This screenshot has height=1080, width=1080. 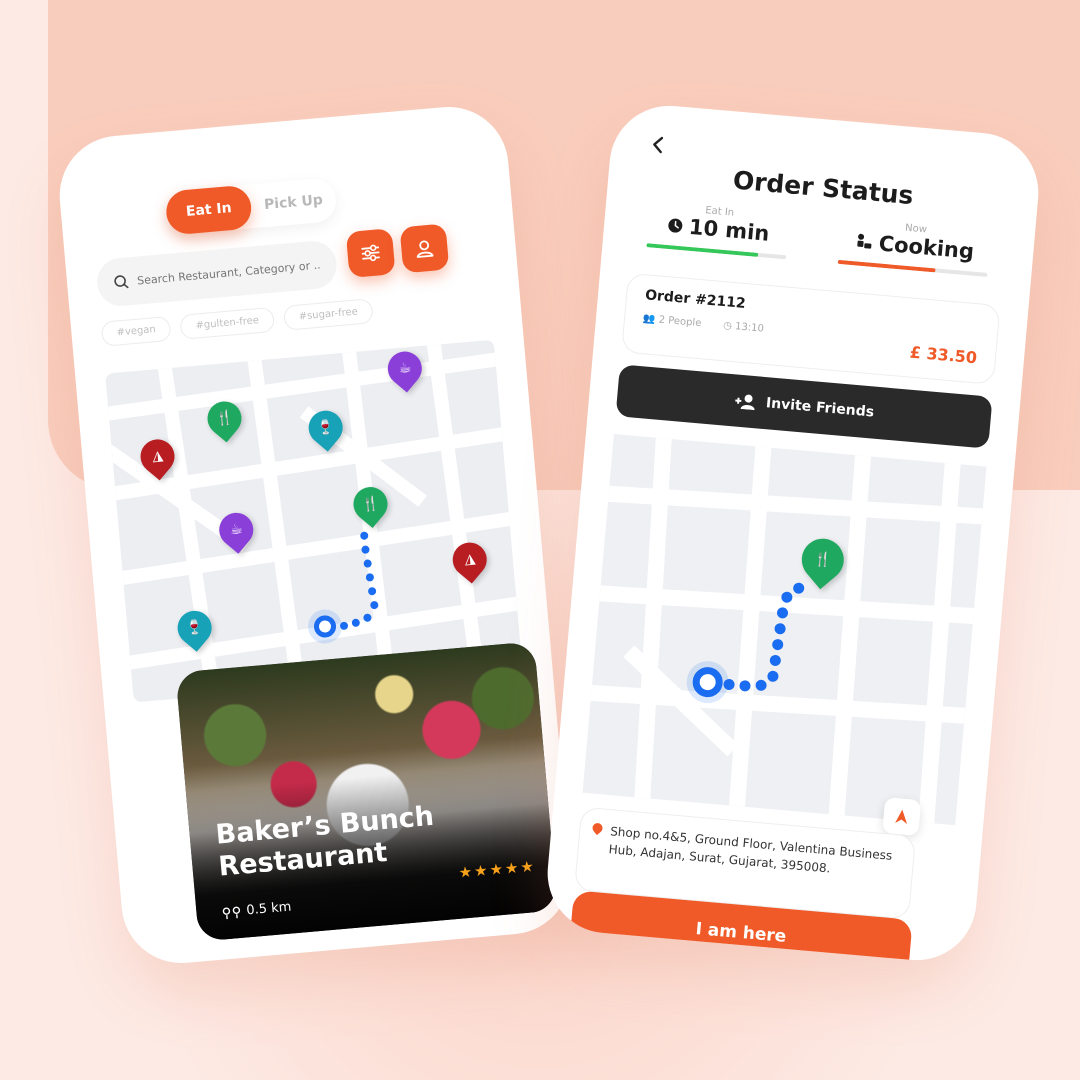 I want to click on tag-list: #vegan #gulten-free #sugar-free, so click(x=237, y=322).